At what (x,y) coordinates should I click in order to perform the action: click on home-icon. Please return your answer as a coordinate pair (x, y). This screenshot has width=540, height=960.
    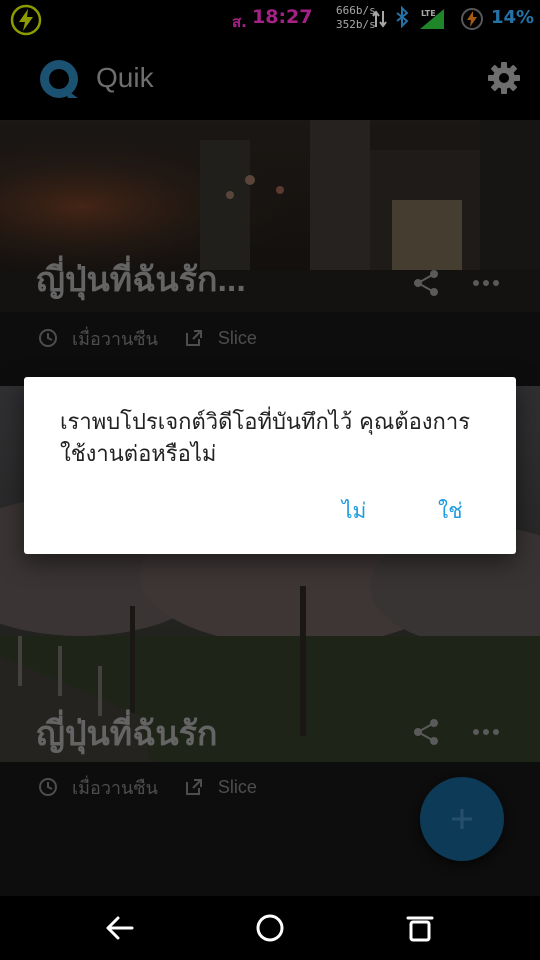
    Looking at the image, I should click on (270, 928).